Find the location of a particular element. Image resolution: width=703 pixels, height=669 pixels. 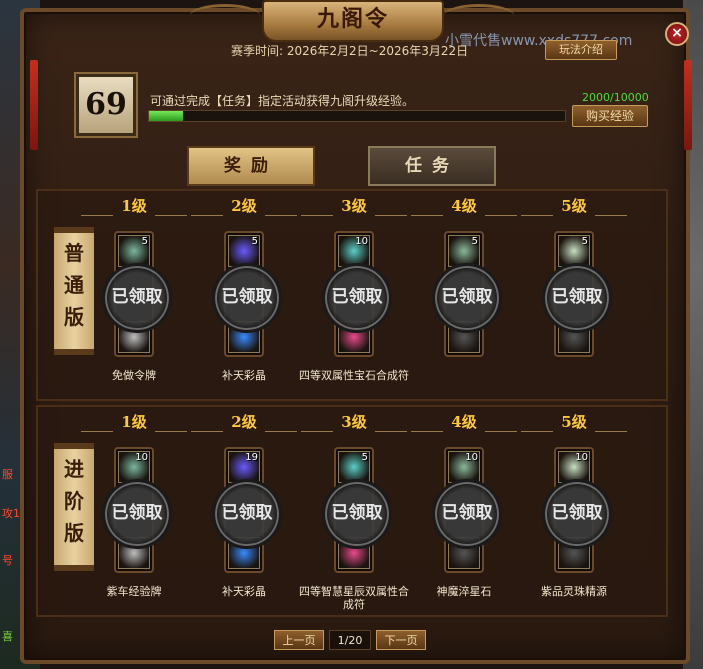

reward-item-name: 神魔淬星石 is located at coordinates (464, 591).